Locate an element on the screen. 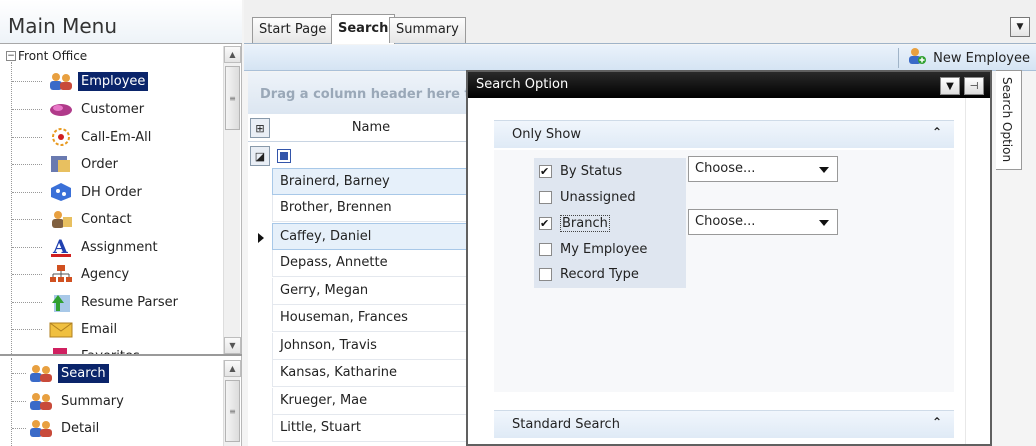 The height and width of the screenshot is (446, 1036). email-icon is located at coordinates (61, 329).